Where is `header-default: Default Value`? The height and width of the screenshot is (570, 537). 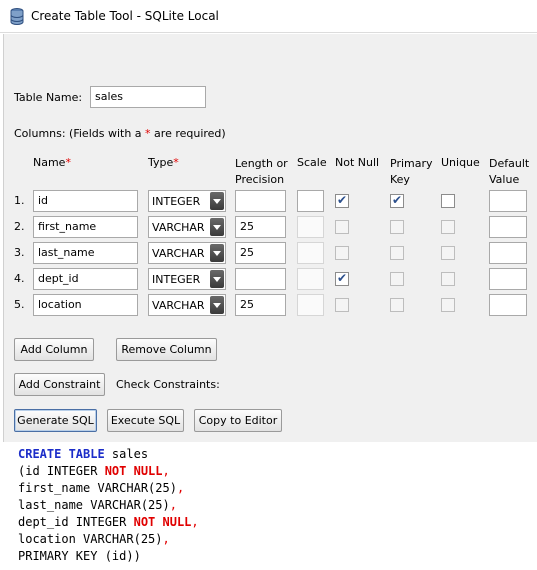
header-default: Default Value is located at coordinates (509, 171).